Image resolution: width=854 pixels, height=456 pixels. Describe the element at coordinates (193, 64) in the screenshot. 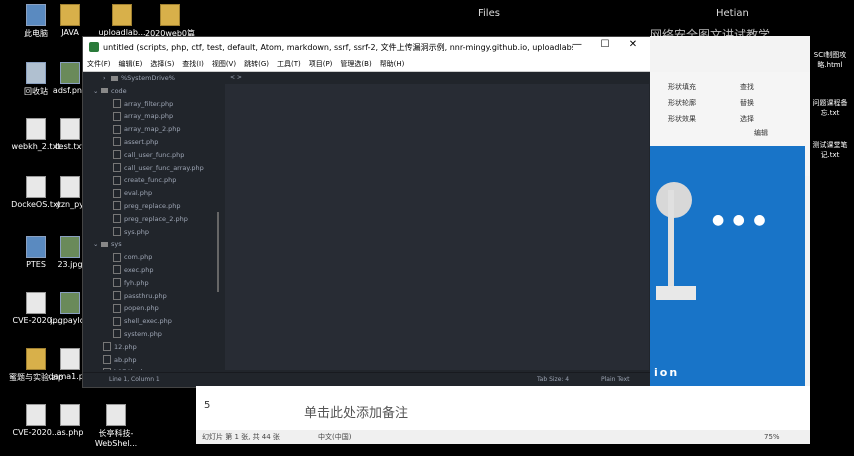

I see `menu-item: 查找(I)` at that location.